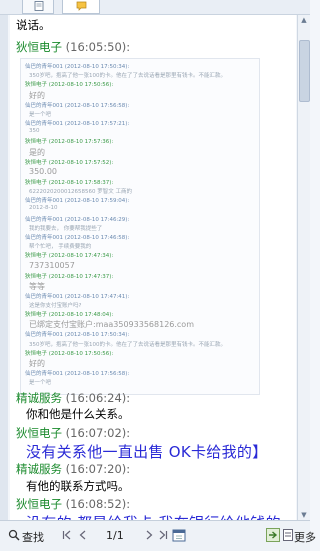 This screenshot has height=551, width=320. What do you see at coordinates (43, 171) in the screenshot?
I see `pasted-line: 350.00` at bounding box center [43, 171].